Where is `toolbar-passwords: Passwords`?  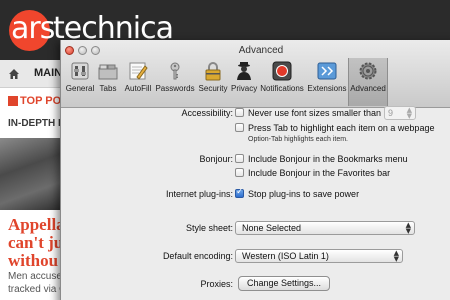
toolbar-passwords: Passwords is located at coordinates (175, 82).